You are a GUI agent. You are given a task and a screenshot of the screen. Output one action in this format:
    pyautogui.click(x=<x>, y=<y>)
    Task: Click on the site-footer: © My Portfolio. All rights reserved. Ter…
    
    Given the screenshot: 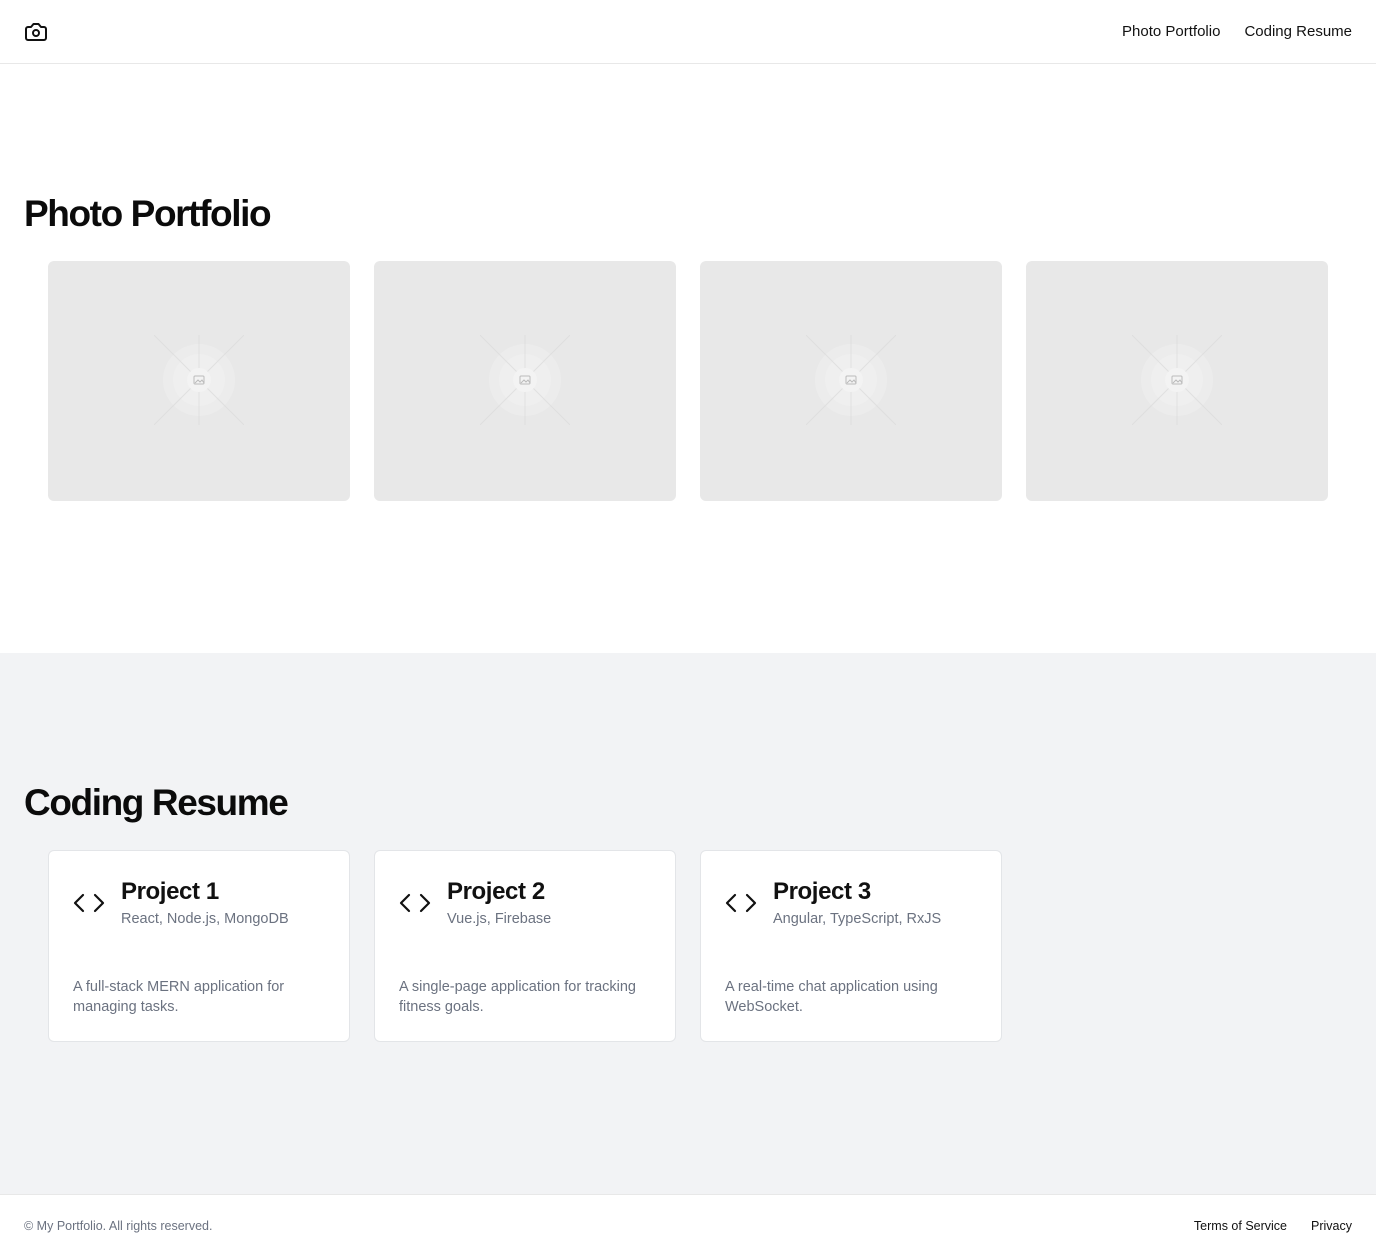 What is the action you would take?
    pyautogui.click(x=688, y=1226)
    